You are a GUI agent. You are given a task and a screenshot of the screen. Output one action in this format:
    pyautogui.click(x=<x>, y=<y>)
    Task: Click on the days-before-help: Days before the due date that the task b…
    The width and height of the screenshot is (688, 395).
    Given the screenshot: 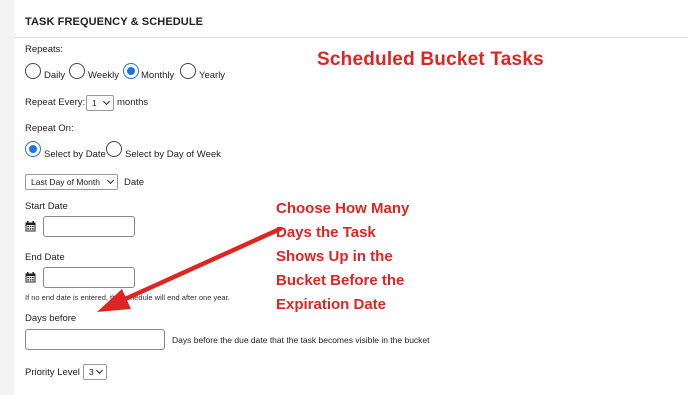 What is the action you would take?
    pyautogui.click(x=301, y=340)
    